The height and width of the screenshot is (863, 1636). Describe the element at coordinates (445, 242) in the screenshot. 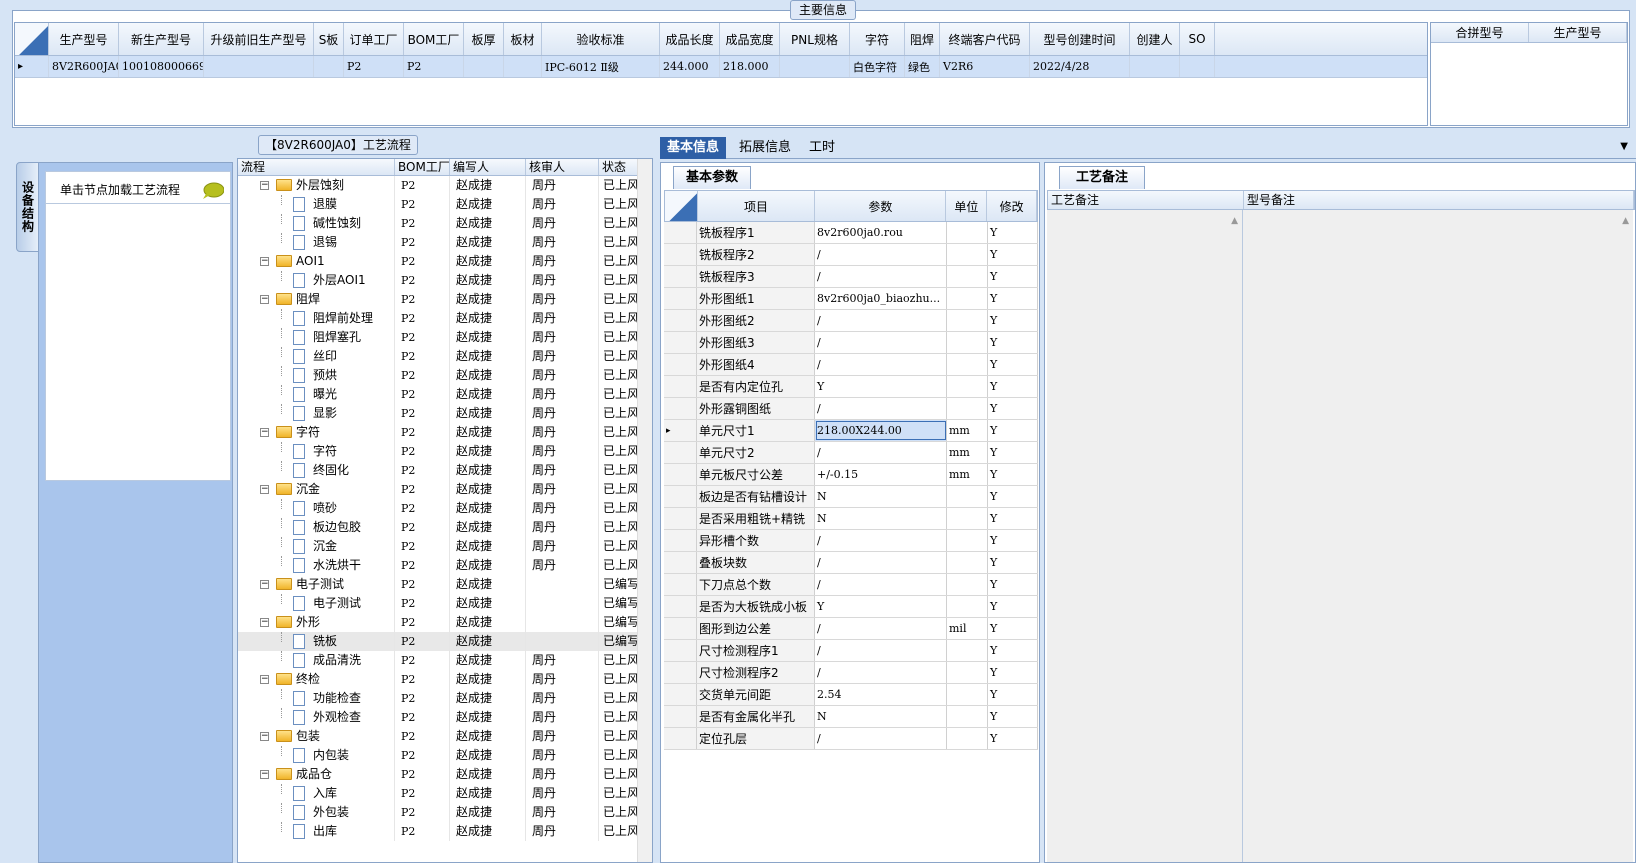

I see `tree-row: 退锡 P2 赵成捷 周丹 已上风` at that location.